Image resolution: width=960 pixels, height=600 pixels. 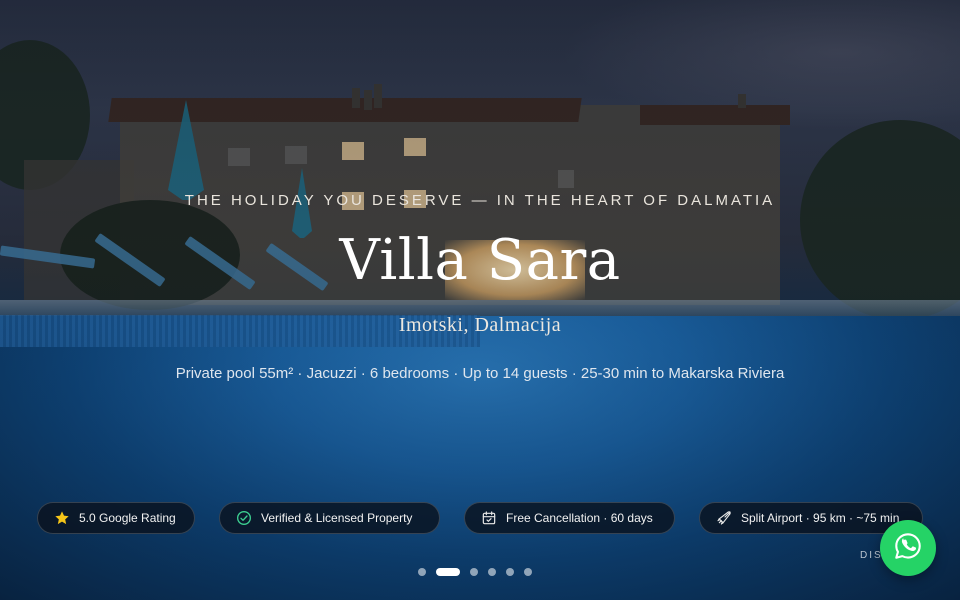 What do you see at coordinates (62, 518) in the screenshot?
I see `star-icon` at bounding box center [62, 518].